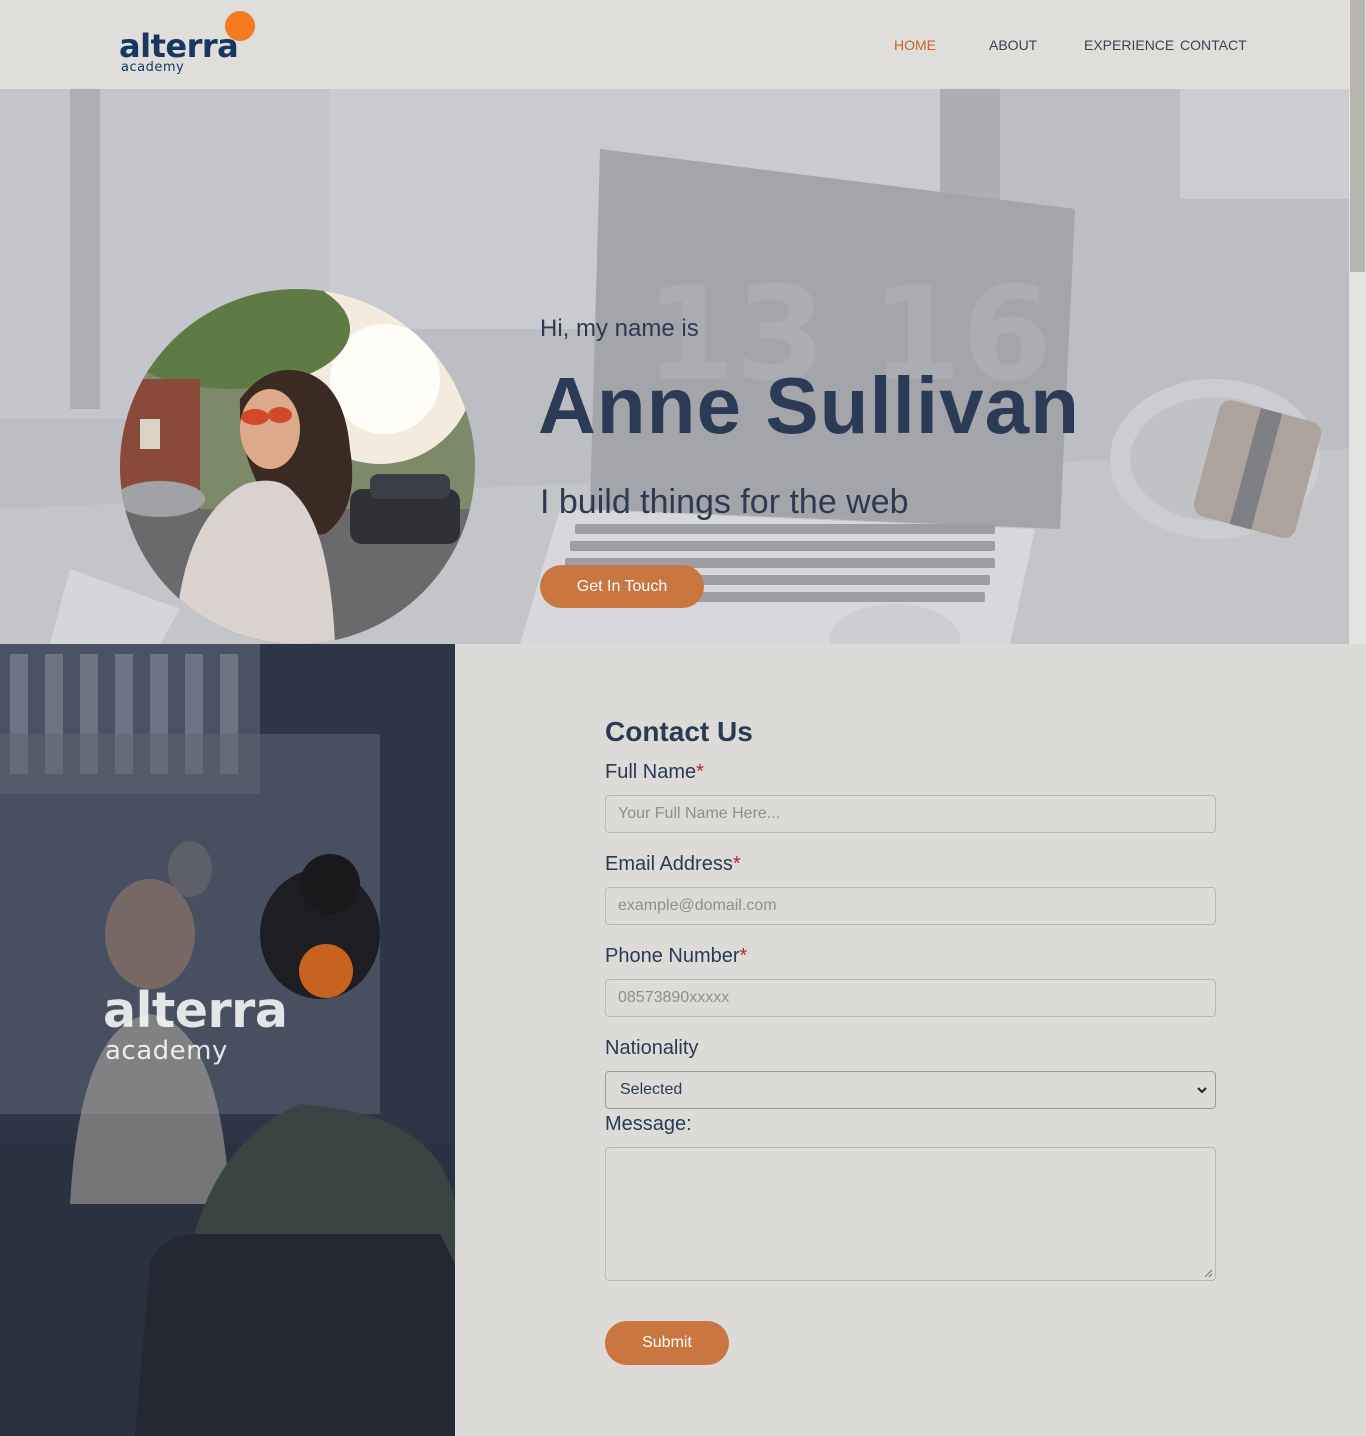  I want to click on hero-tagline: I build things for the web, so click(724, 502).